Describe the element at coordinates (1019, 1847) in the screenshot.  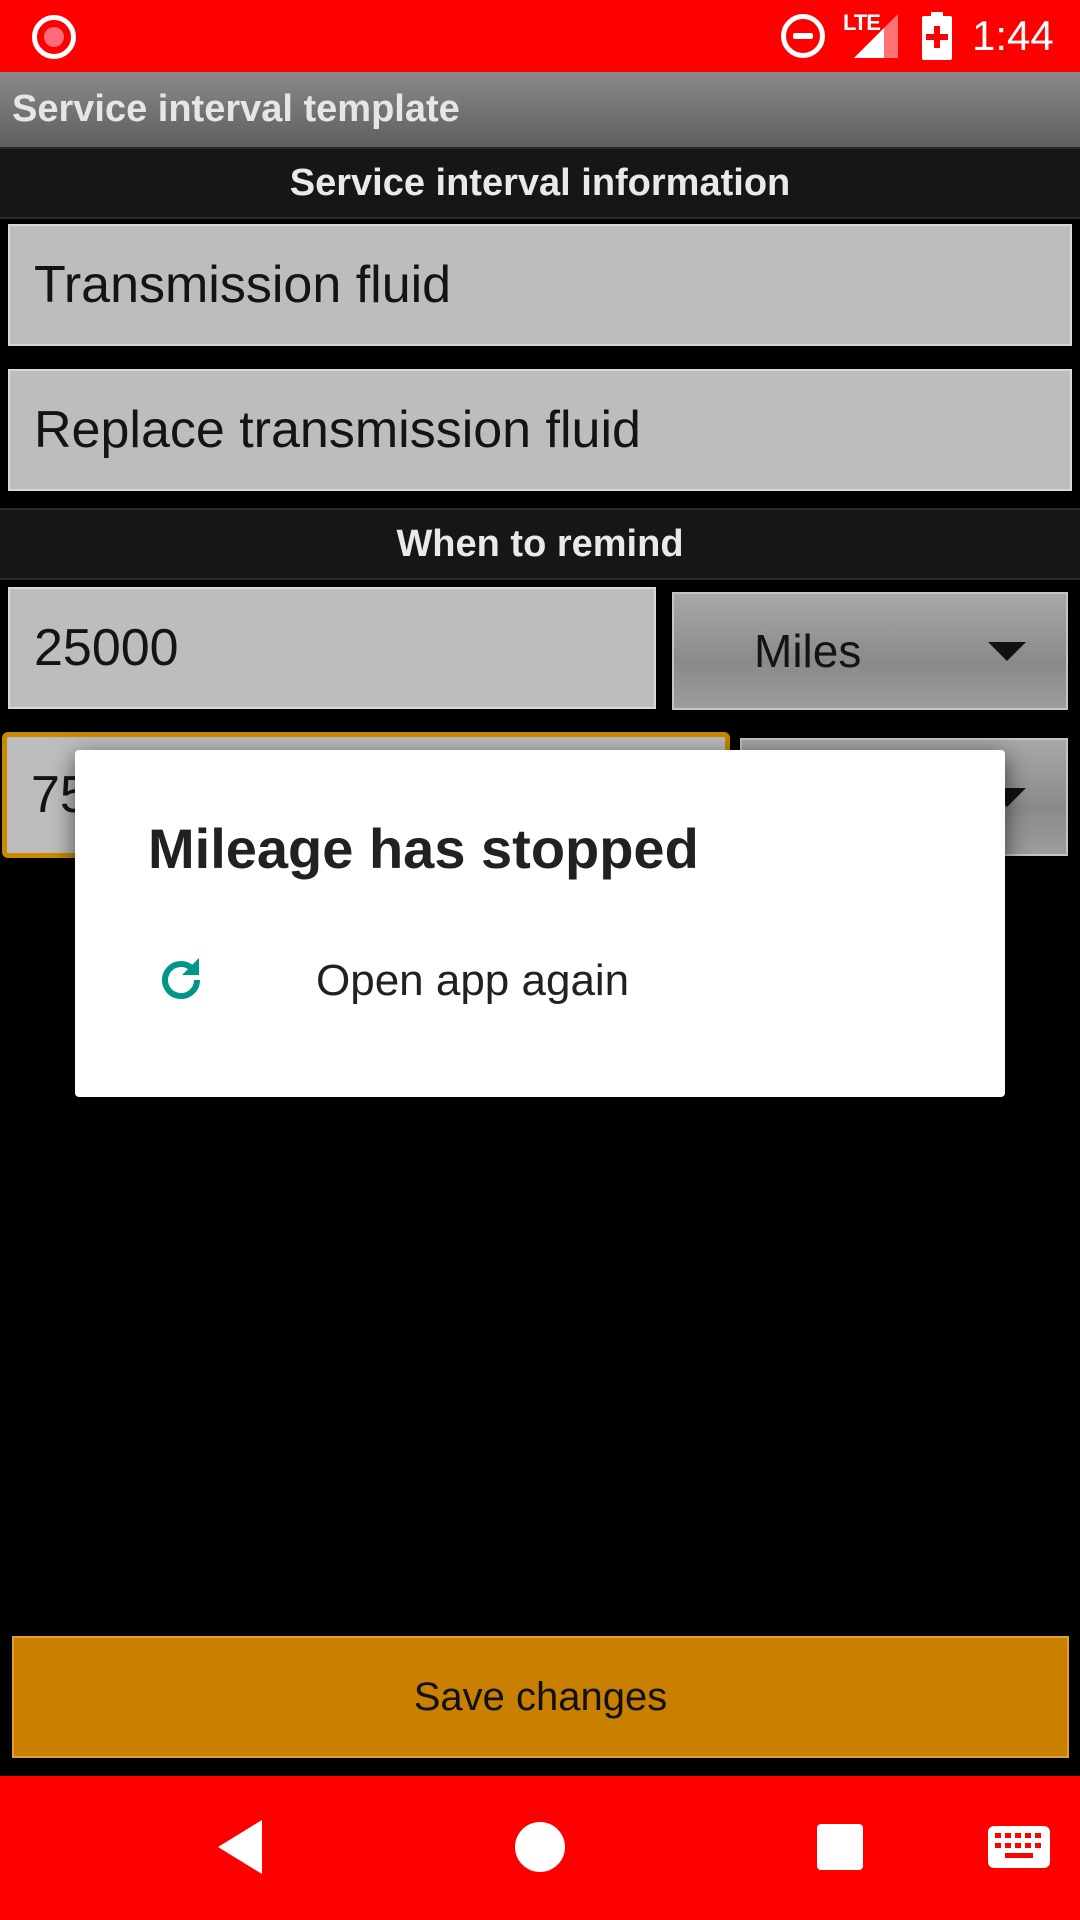
I see `keyboard-icon` at that location.